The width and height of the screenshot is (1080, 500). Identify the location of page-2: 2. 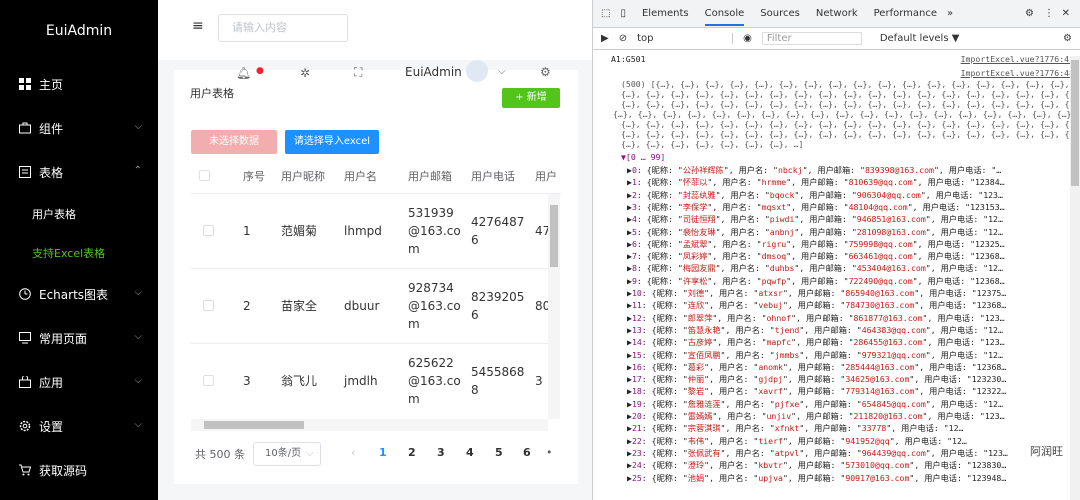
(412, 452).